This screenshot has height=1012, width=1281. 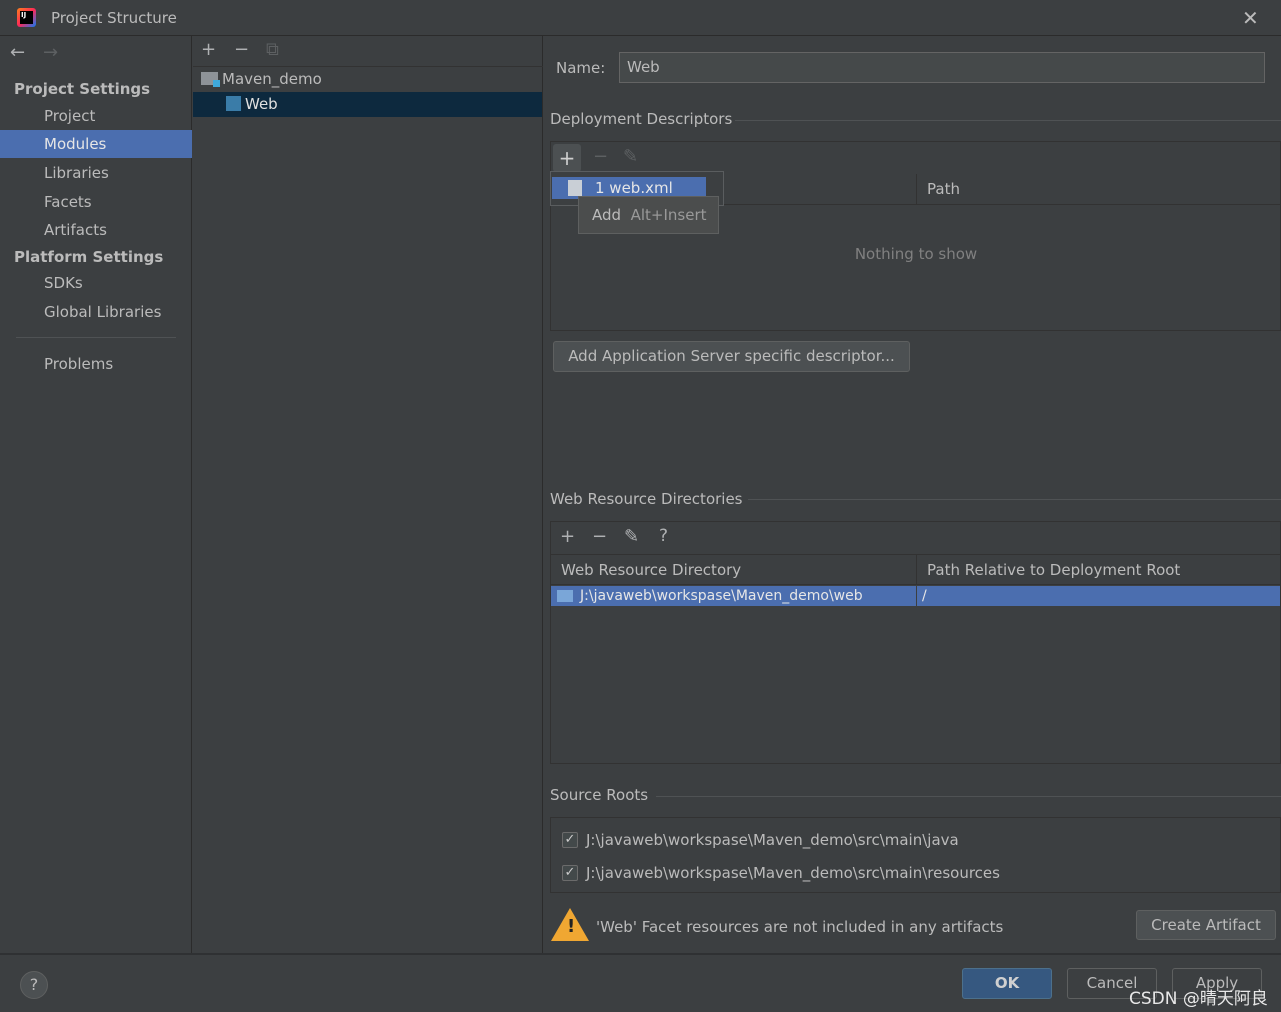 What do you see at coordinates (82, 89) in the screenshot?
I see `project-settings-heading: Project Settings` at bounding box center [82, 89].